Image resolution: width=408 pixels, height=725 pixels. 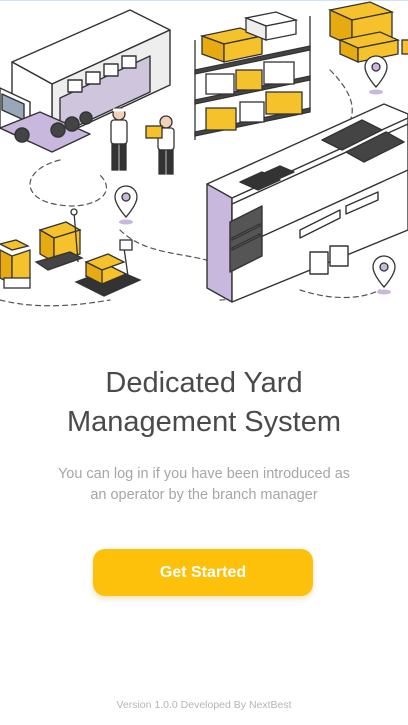 What do you see at coordinates (85, 81) in the screenshot?
I see `truck-icon` at bounding box center [85, 81].